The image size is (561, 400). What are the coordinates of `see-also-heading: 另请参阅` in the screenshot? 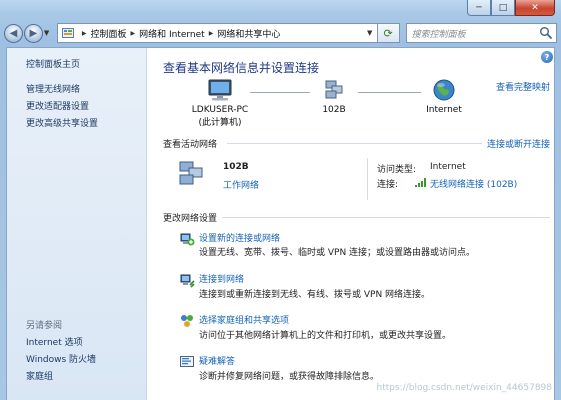 It's located at (44, 326).